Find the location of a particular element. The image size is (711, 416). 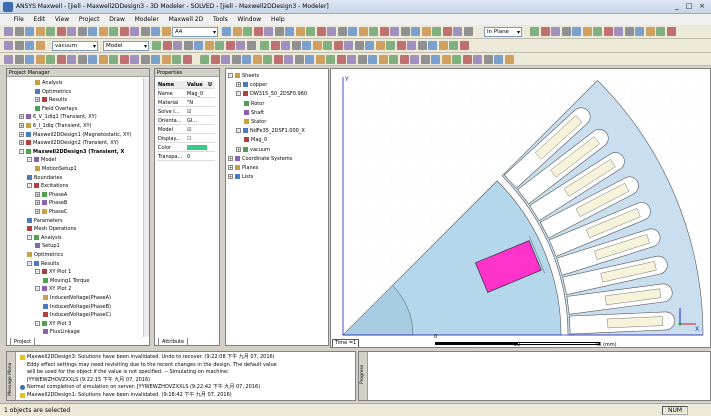

menu-project: Project is located at coordinates (89, 19).